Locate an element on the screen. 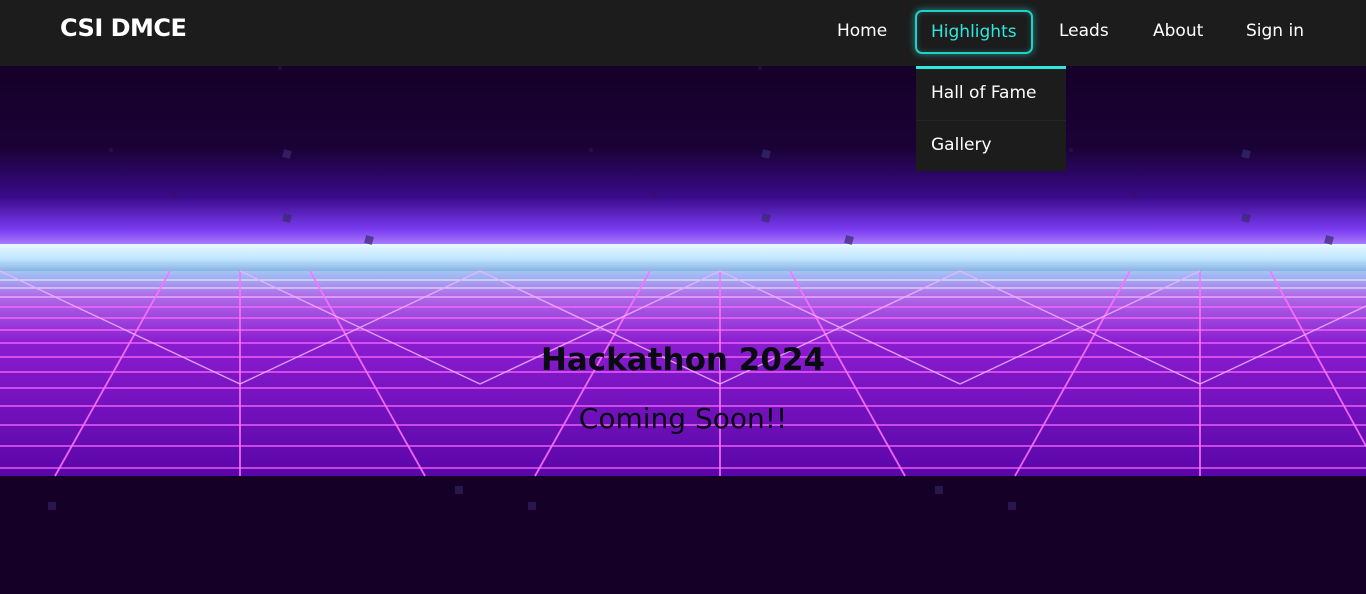 The image size is (1366, 594). hero-title: Hackathon 2024 is located at coordinates (683, 360).